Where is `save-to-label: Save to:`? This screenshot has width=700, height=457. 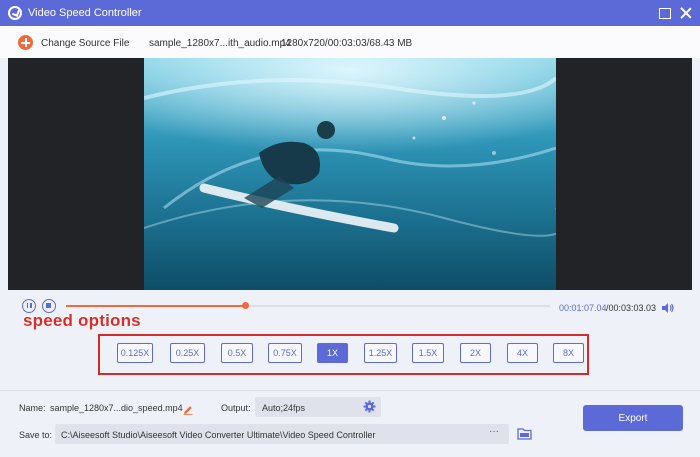
save-to-label: Save to: is located at coordinates (36, 435).